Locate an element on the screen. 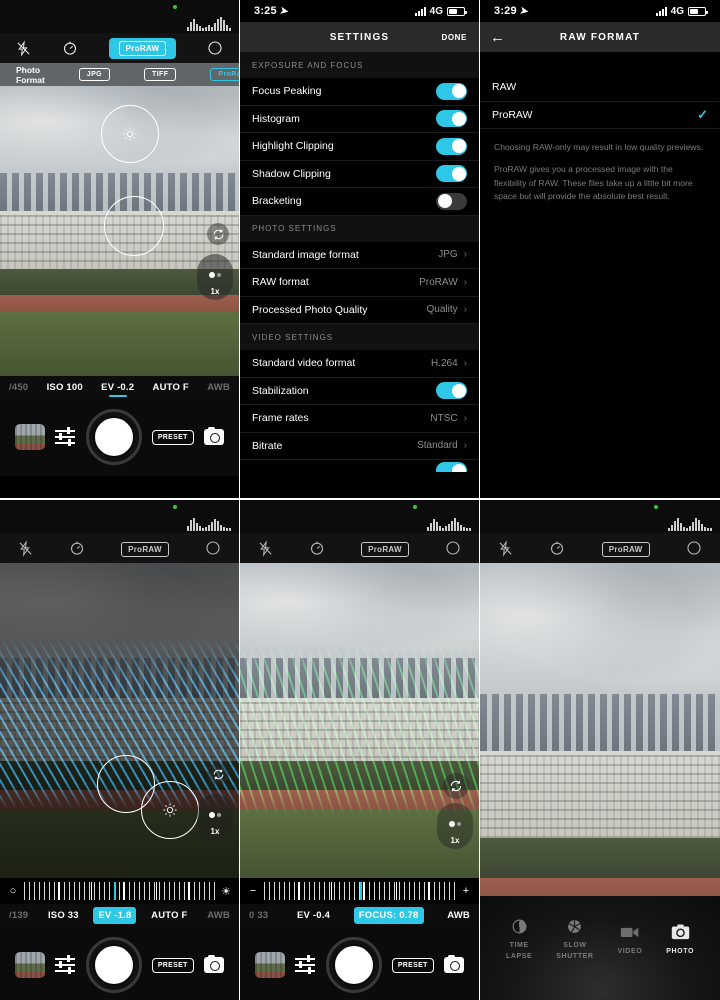 This screenshot has width=720, height=1000. exposure-slider: ○ ☀ is located at coordinates (119, 891).